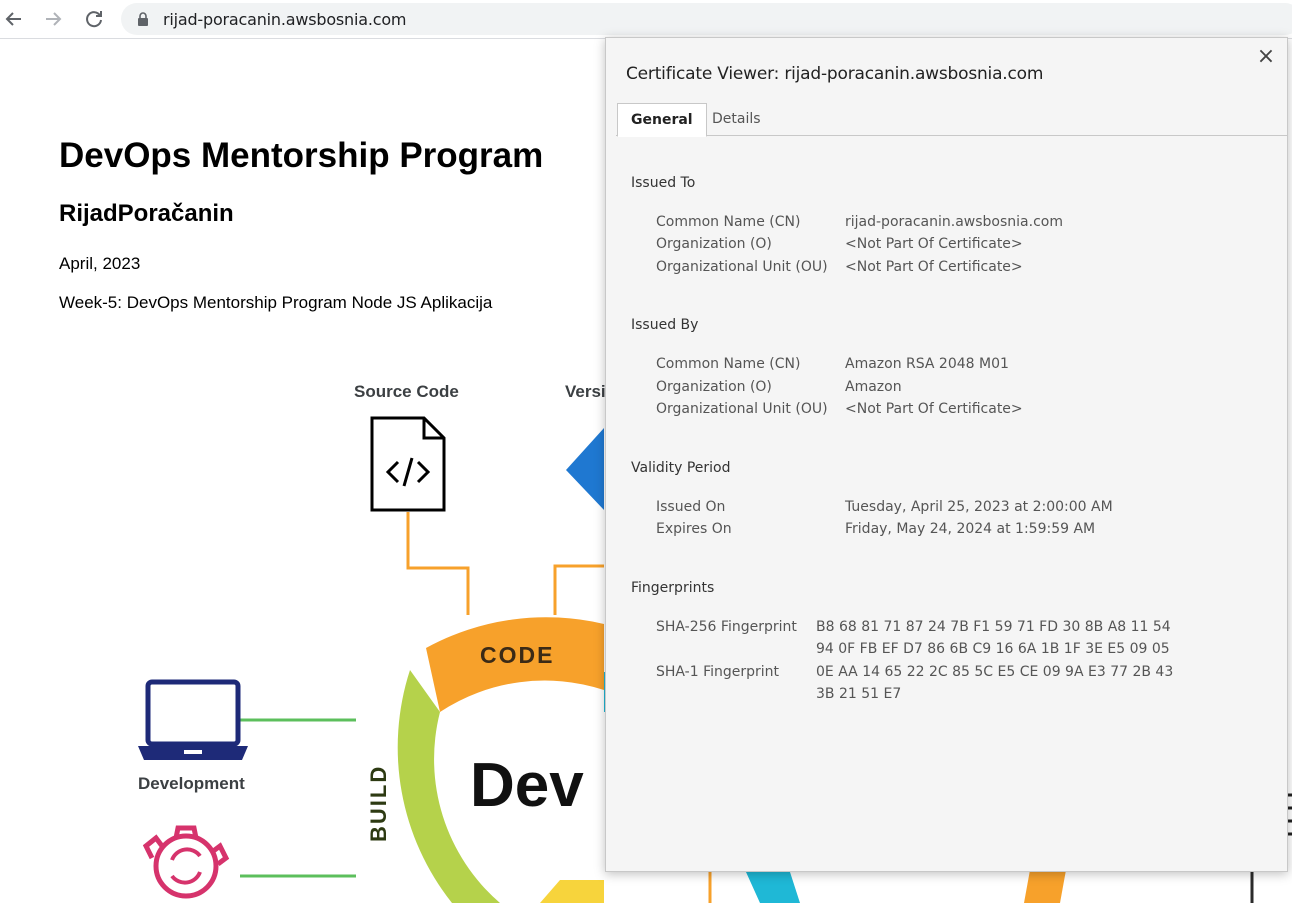 The height and width of the screenshot is (903, 1292). I want to click on close-icon: ×, so click(1266, 57).